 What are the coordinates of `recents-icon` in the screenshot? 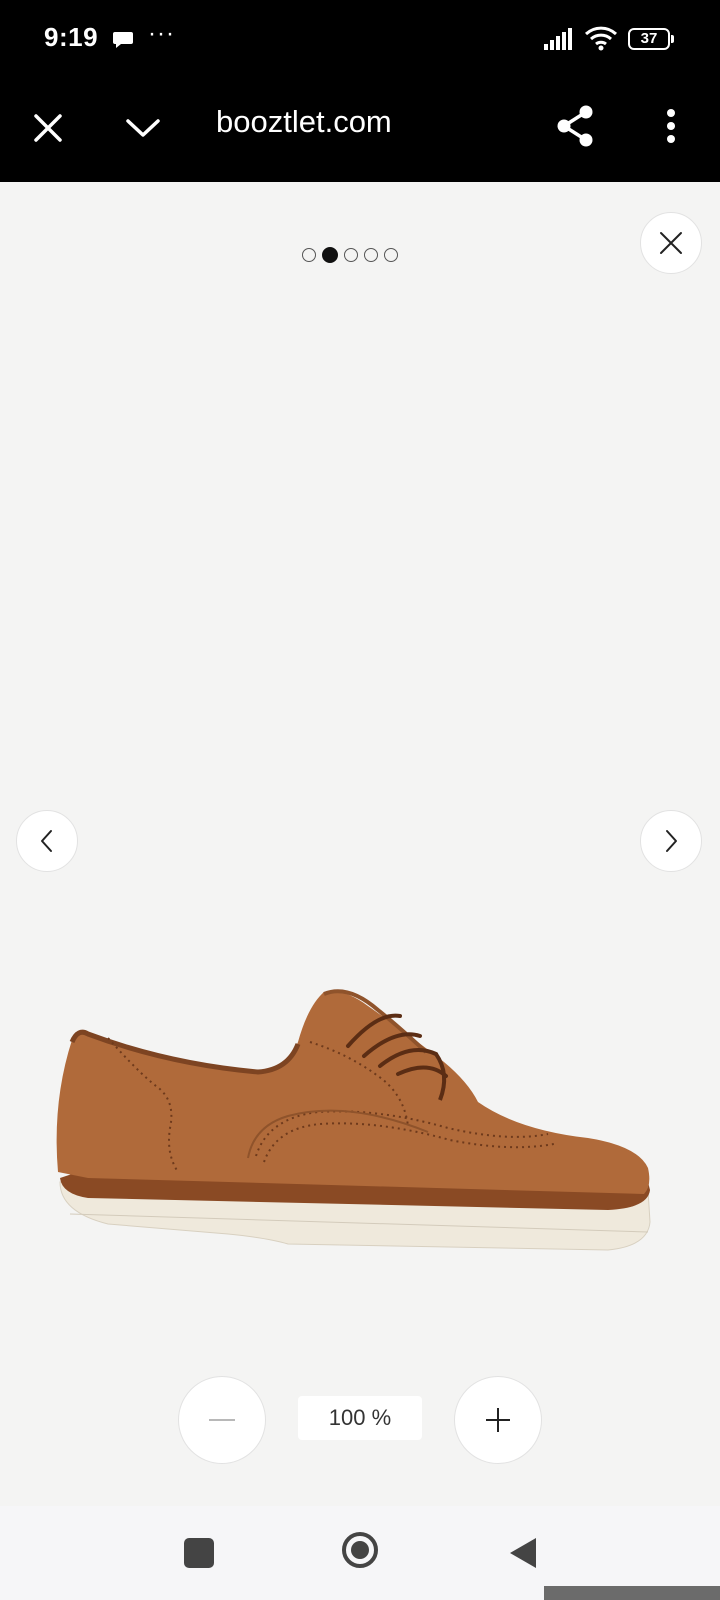 It's located at (199, 1553).